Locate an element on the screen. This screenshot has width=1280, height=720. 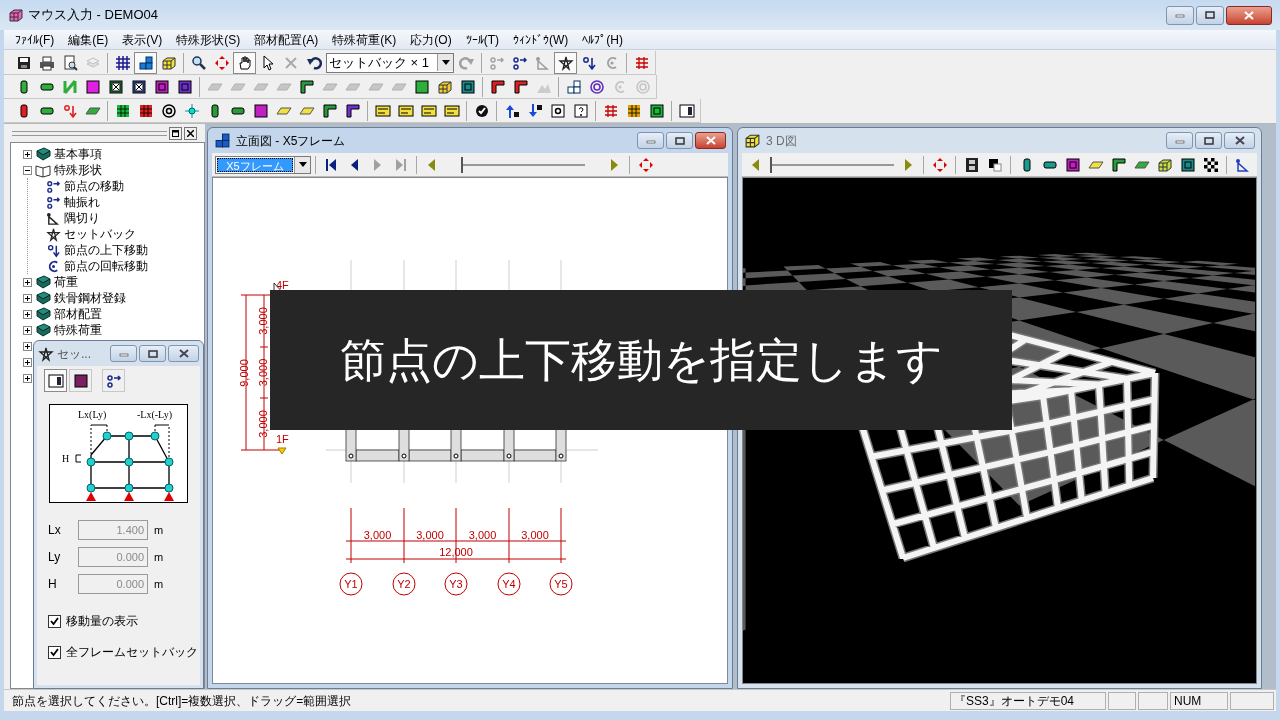
tree-item: 部材配置 is located at coordinates (78, 314).